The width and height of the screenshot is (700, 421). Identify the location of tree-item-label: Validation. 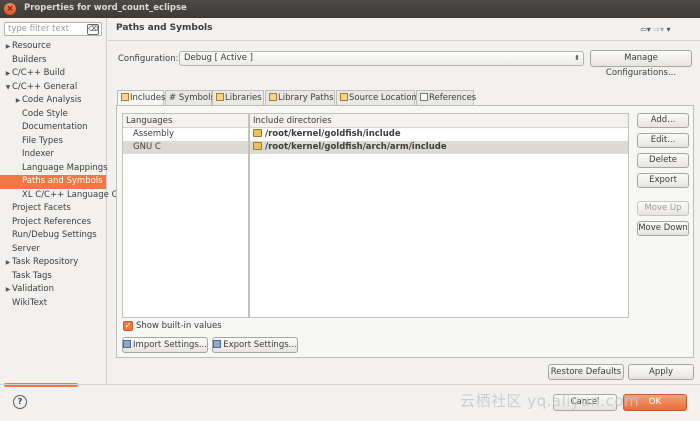
(33, 289).